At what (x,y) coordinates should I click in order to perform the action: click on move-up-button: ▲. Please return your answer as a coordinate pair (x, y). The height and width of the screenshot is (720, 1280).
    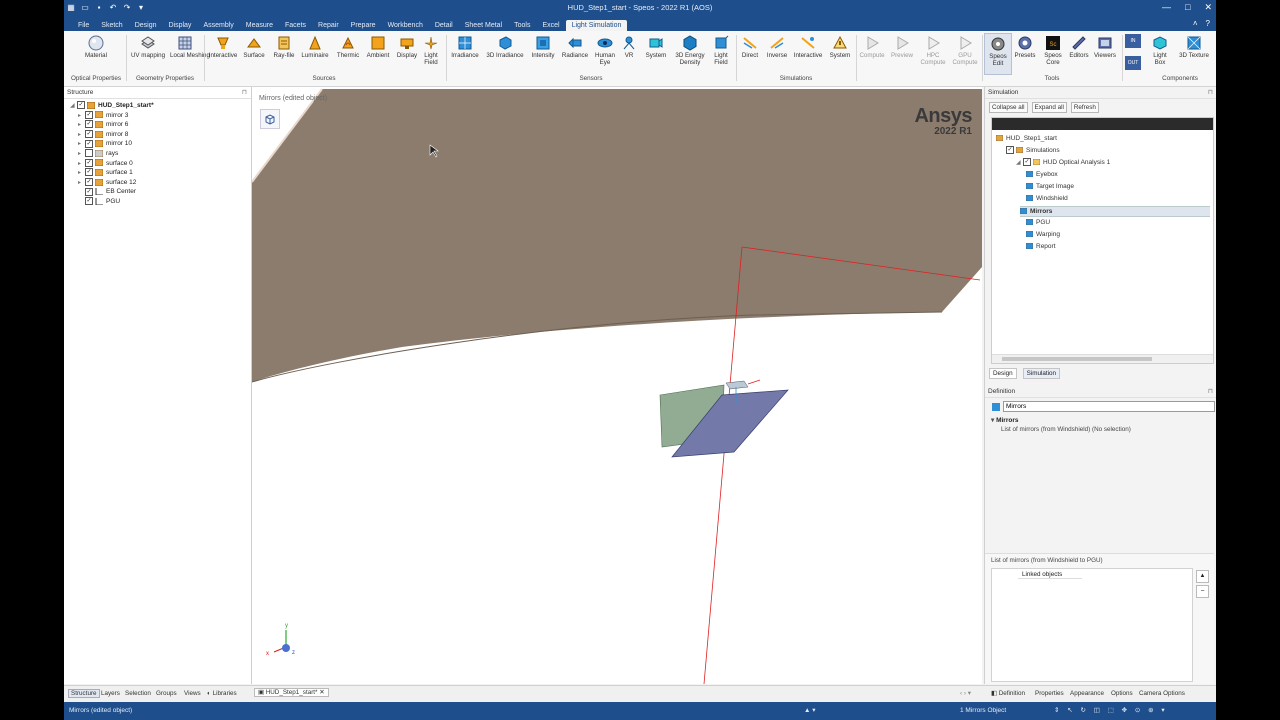
    Looking at the image, I should click on (1202, 576).